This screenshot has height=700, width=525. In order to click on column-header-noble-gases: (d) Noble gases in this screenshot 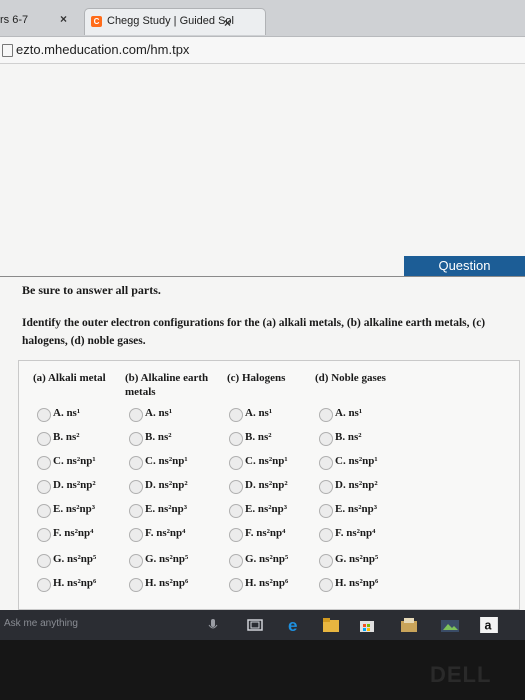, I will do `click(350, 378)`.